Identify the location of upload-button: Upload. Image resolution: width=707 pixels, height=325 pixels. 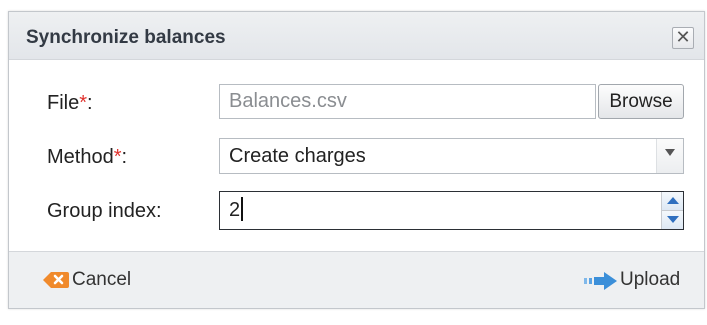
(639, 280).